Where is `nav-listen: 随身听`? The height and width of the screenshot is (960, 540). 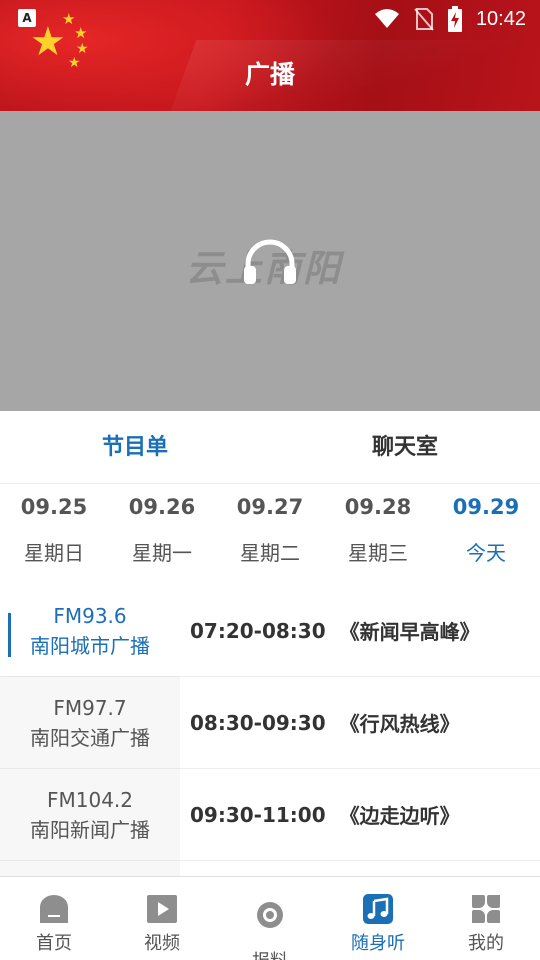
nav-listen: 随身听 is located at coordinates (378, 918).